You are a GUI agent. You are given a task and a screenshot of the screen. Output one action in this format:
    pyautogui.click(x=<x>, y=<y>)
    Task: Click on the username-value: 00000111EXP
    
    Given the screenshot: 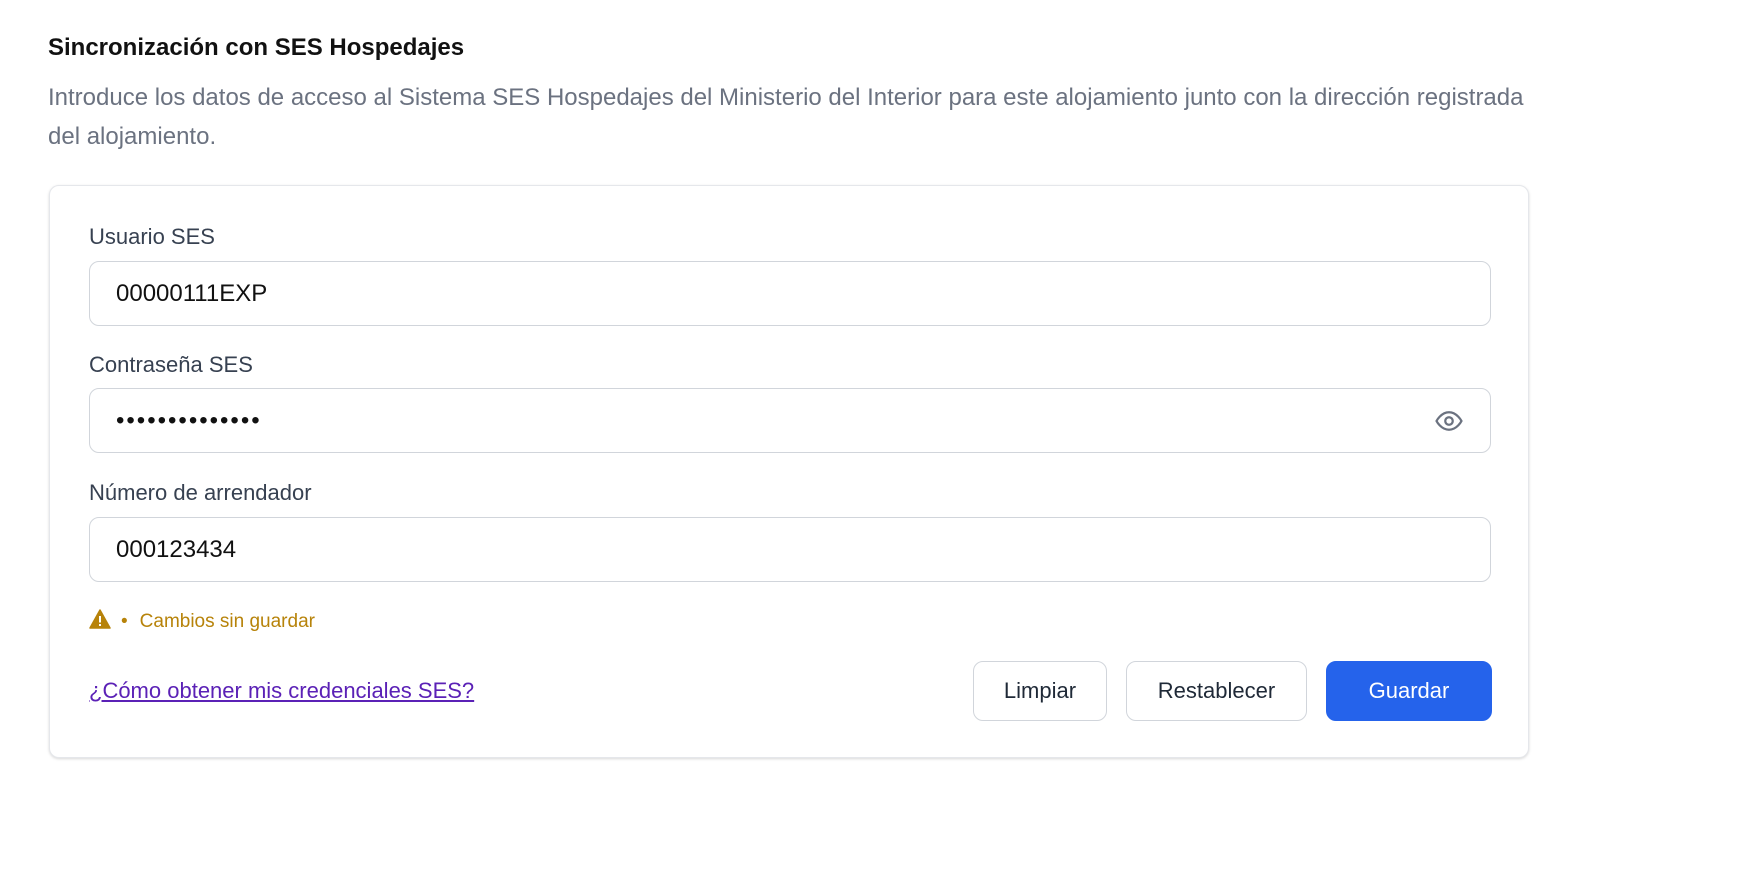 What is the action you would take?
    pyautogui.click(x=192, y=293)
    